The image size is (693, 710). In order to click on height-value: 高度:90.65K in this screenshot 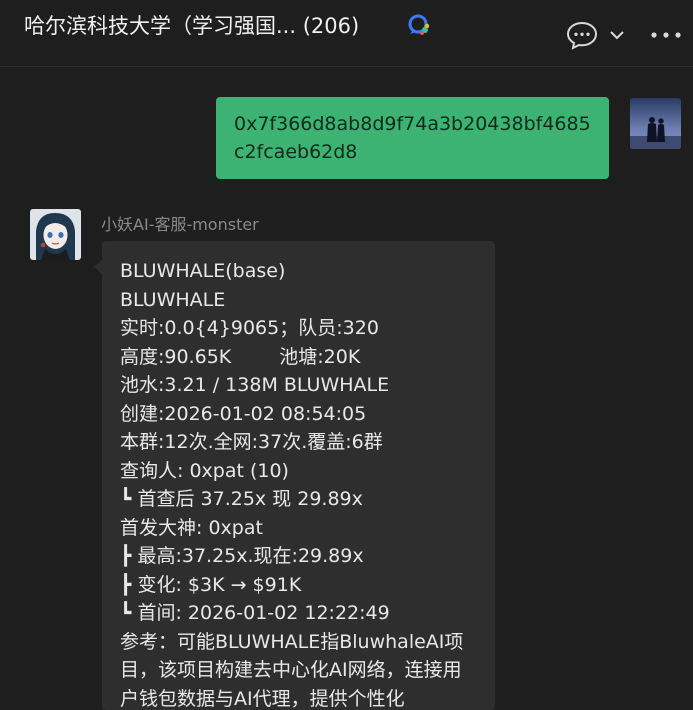, I will do `click(176, 356)`.